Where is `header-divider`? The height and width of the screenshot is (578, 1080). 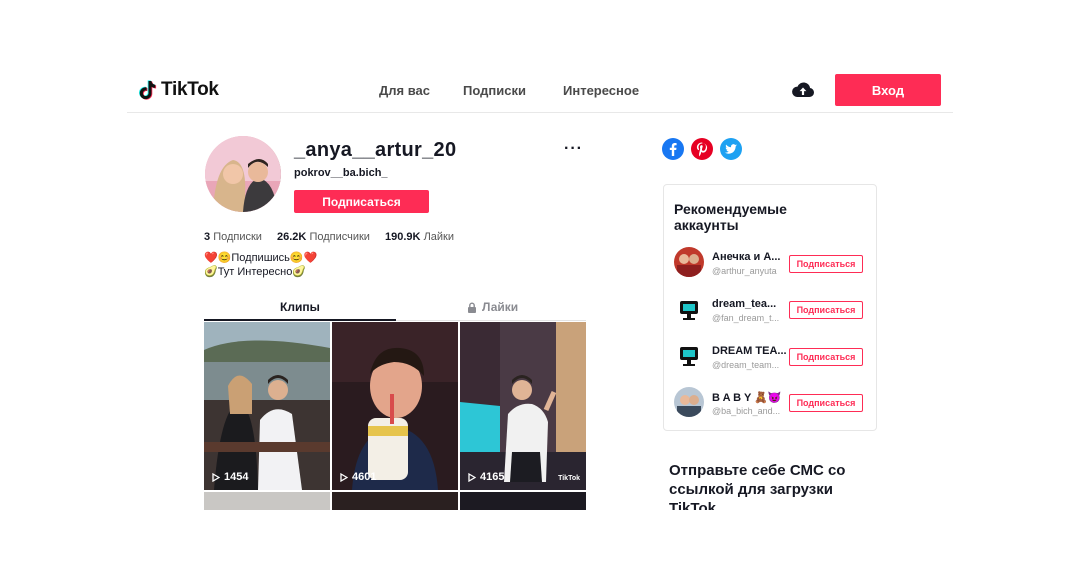 header-divider is located at coordinates (540, 112).